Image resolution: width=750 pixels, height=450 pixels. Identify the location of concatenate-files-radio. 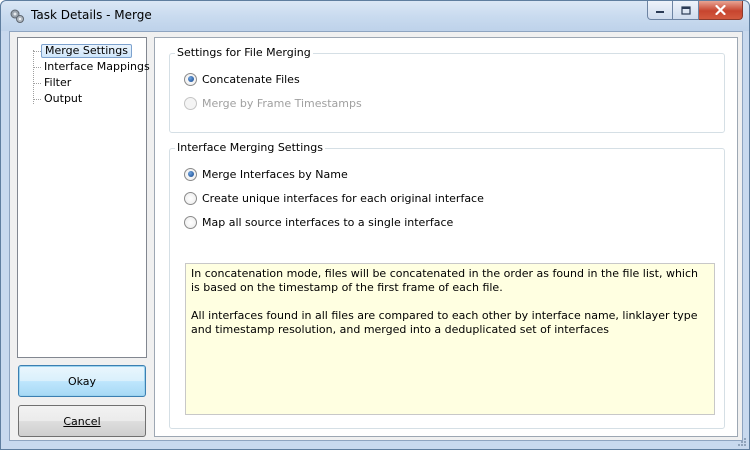
(190, 79).